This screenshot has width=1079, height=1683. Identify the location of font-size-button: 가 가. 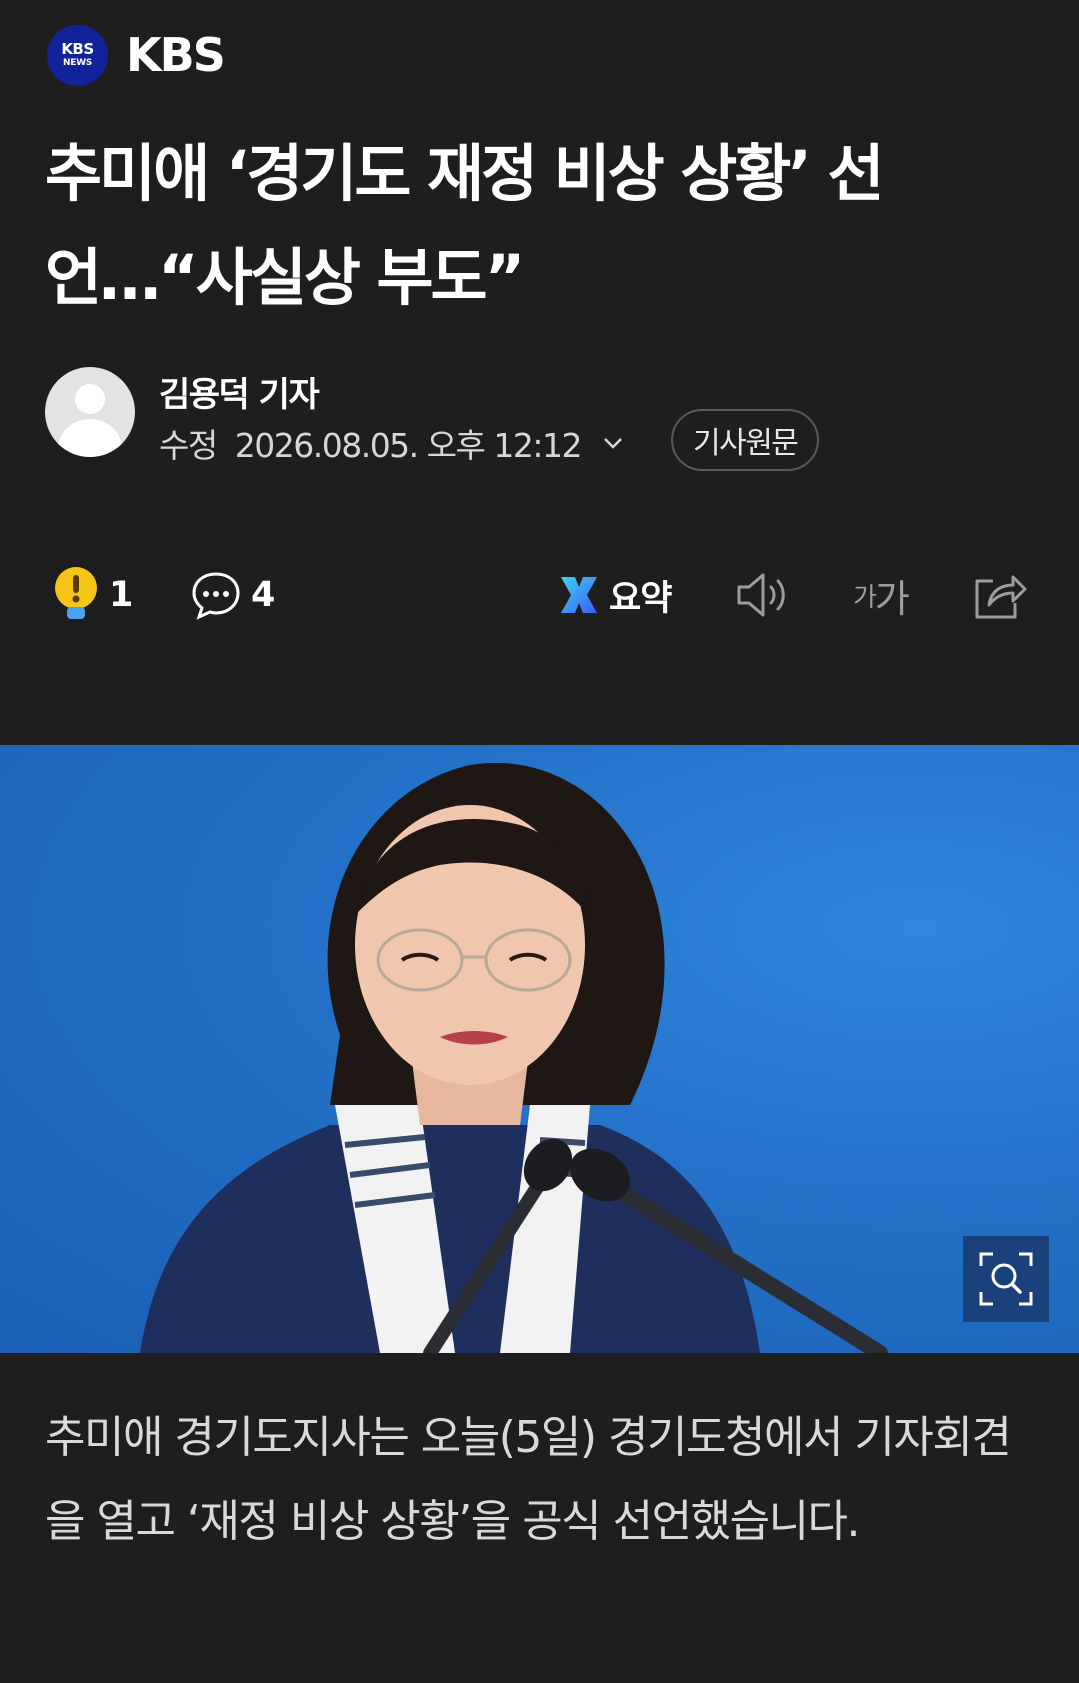
(881, 595).